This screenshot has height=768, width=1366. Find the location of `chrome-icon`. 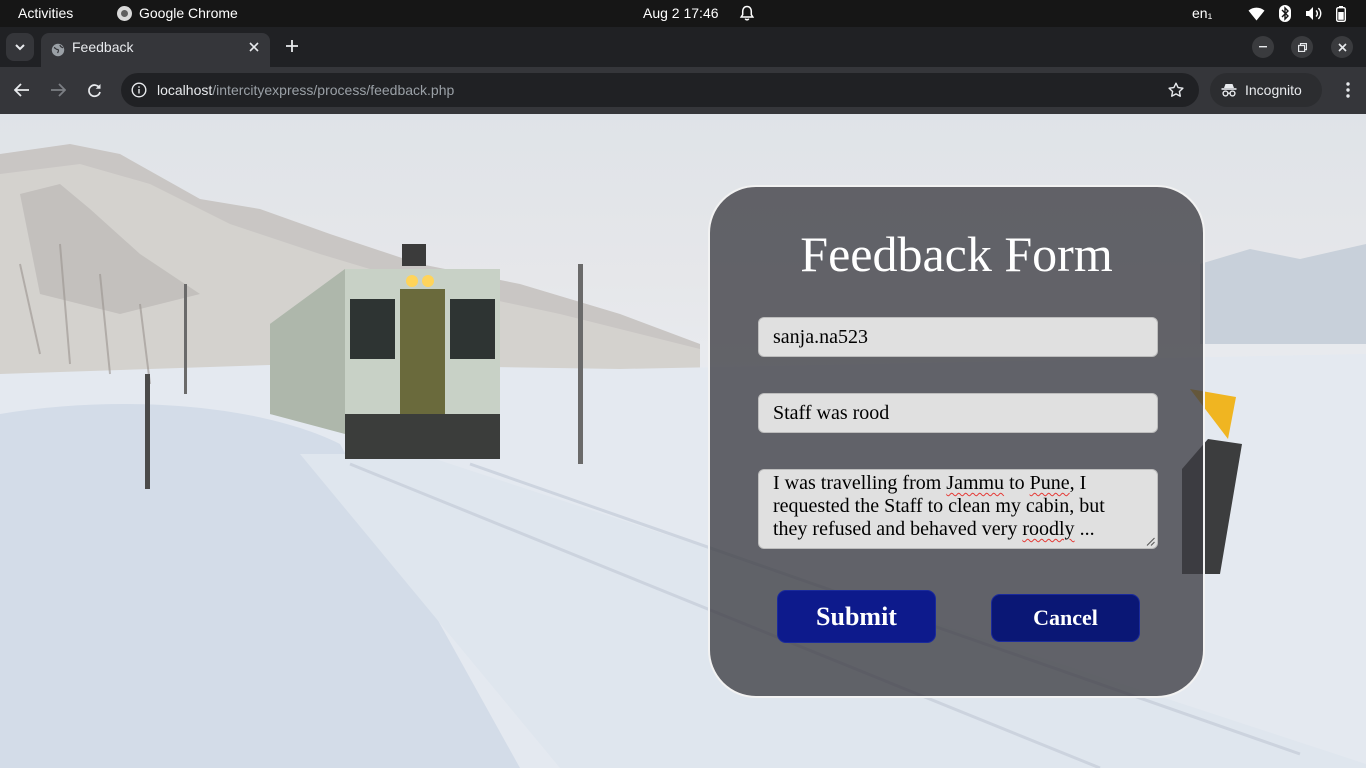

chrome-icon is located at coordinates (124, 13).